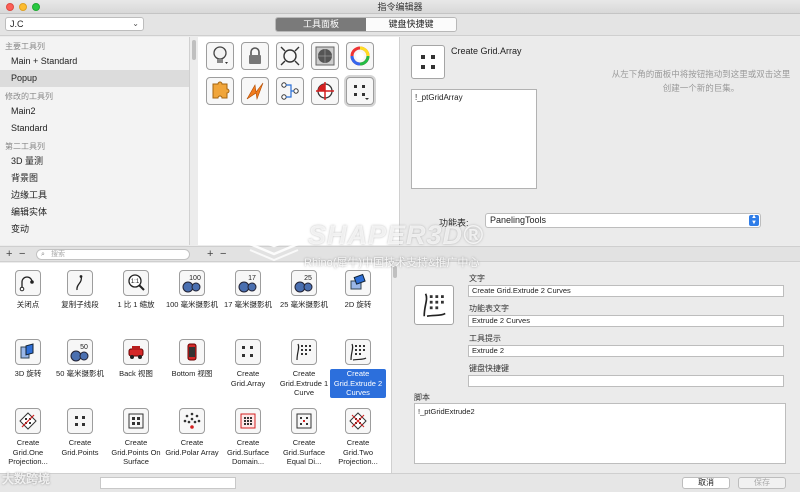  I want to click on grid-points-icon, so click(80, 421).